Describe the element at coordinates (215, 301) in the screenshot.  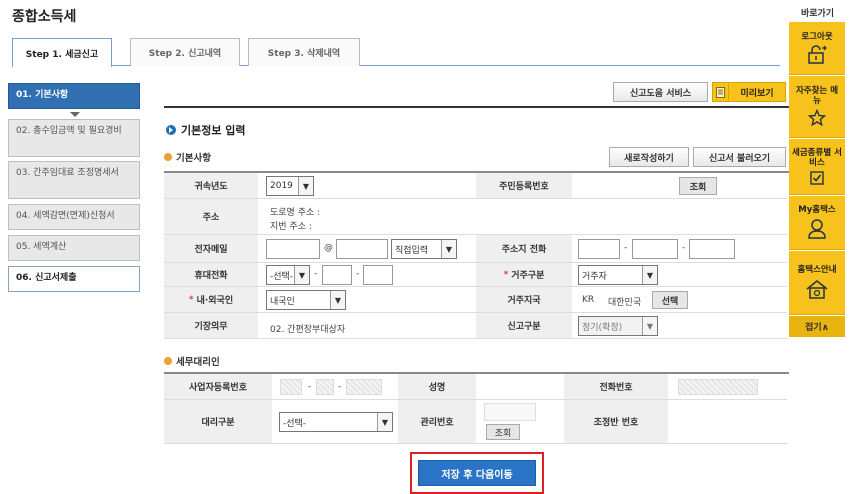
I see `nationality-label-text: 내·외국인` at that location.